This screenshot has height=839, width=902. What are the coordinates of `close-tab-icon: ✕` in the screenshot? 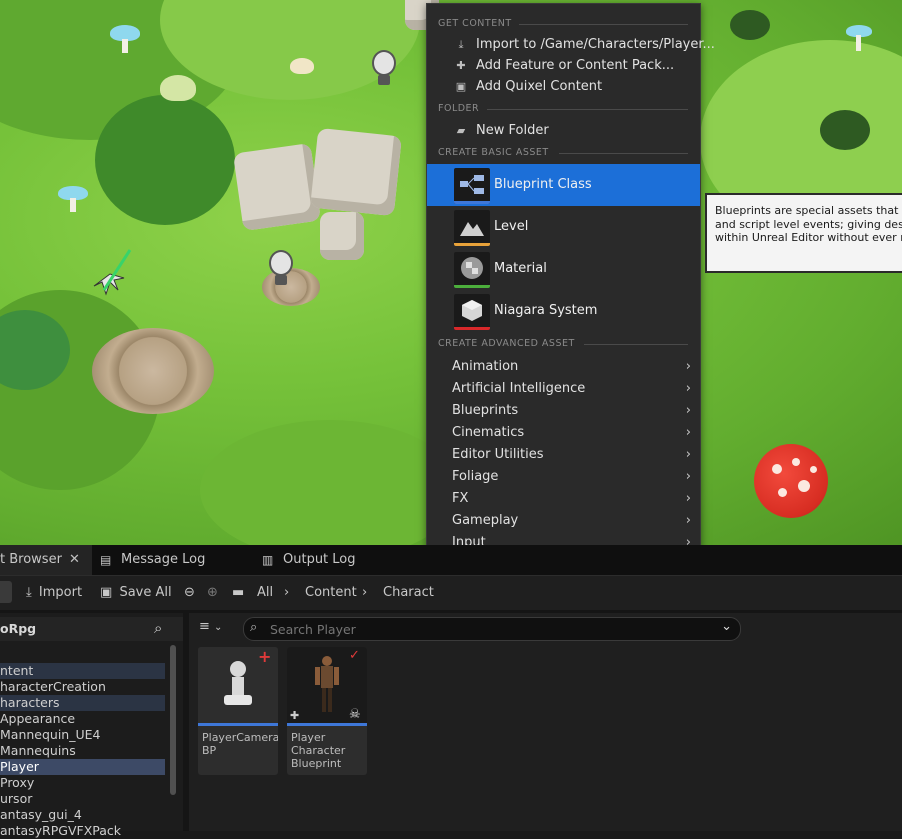 It's located at (74, 560).